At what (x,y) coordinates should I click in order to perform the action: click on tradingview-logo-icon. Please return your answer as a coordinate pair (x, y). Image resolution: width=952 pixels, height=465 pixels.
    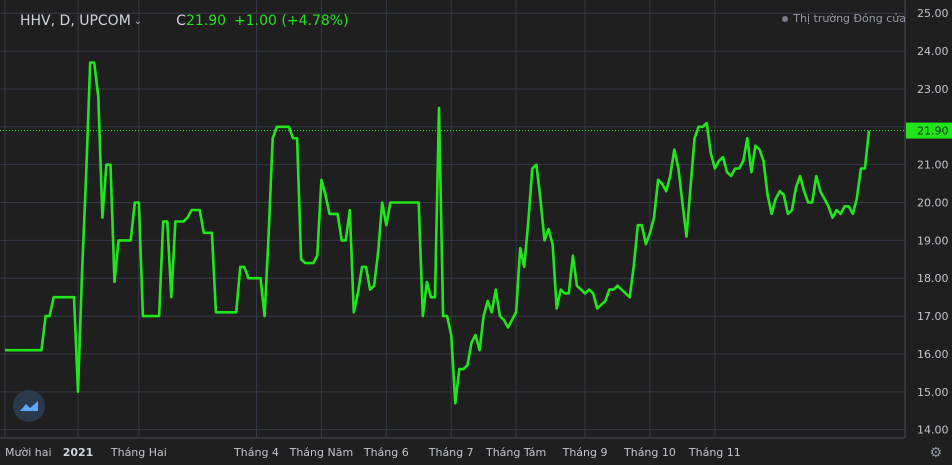
    Looking at the image, I should click on (29, 406).